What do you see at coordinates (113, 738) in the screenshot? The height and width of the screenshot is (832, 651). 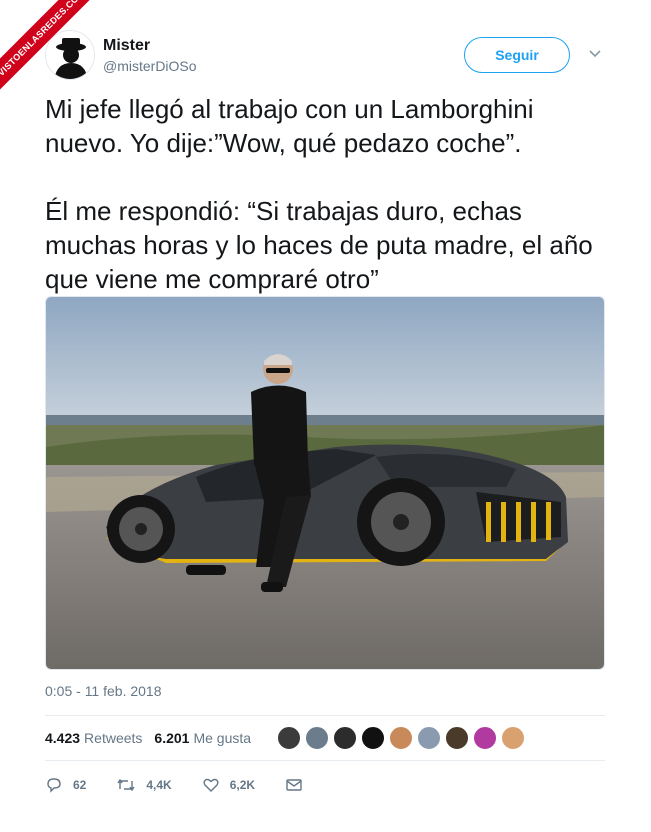 I see `retweets-label: Retweets` at bounding box center [113, 738].